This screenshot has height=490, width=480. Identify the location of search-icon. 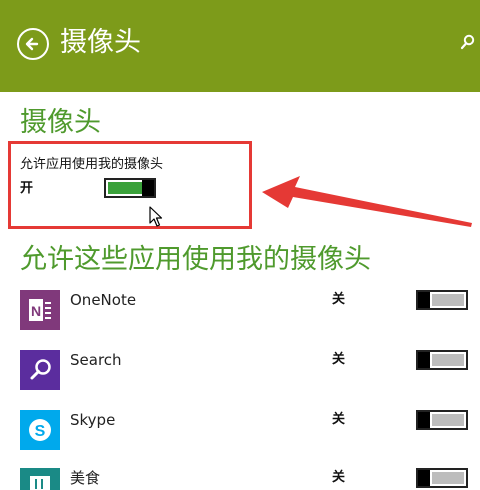
(467, 42).